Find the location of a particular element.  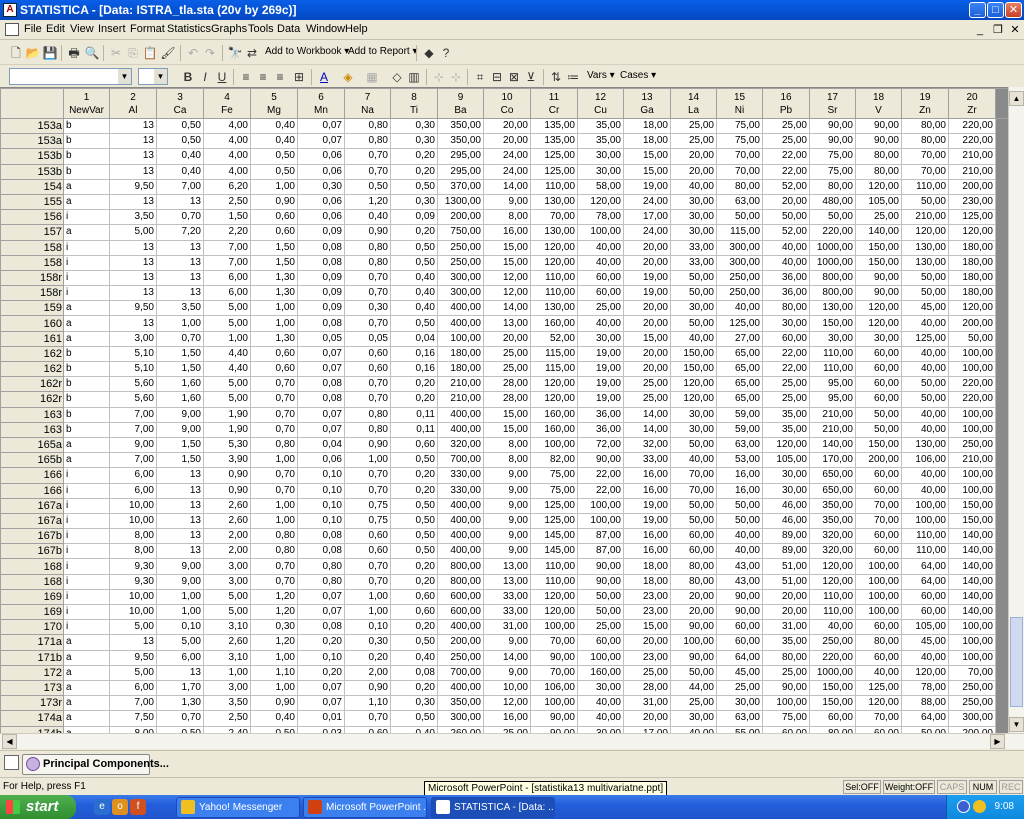

data-cell: 150,00 is located at coordinates (878, 445).